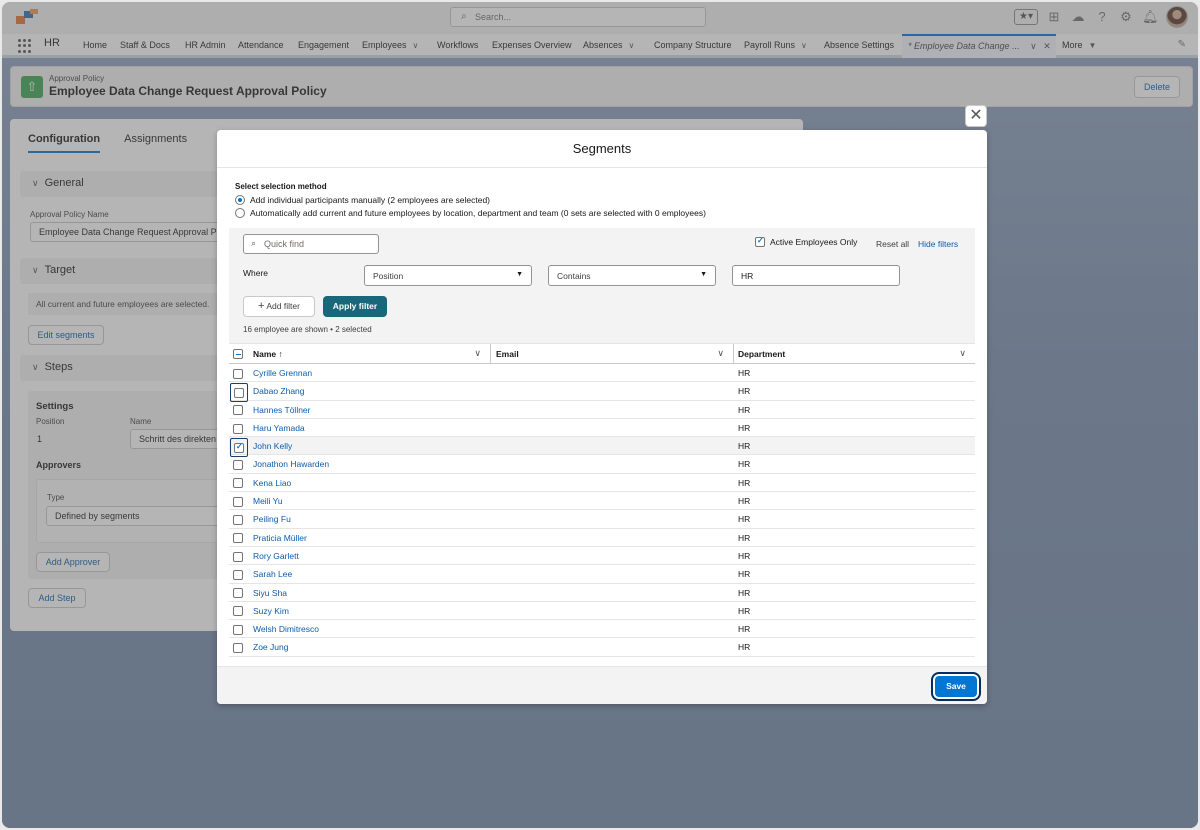 This screenshot has height=830, width=1200. Describe the element at coordinates (602, 483) in the screenshot. I see `table-row: Kena Liao HR` at that location.